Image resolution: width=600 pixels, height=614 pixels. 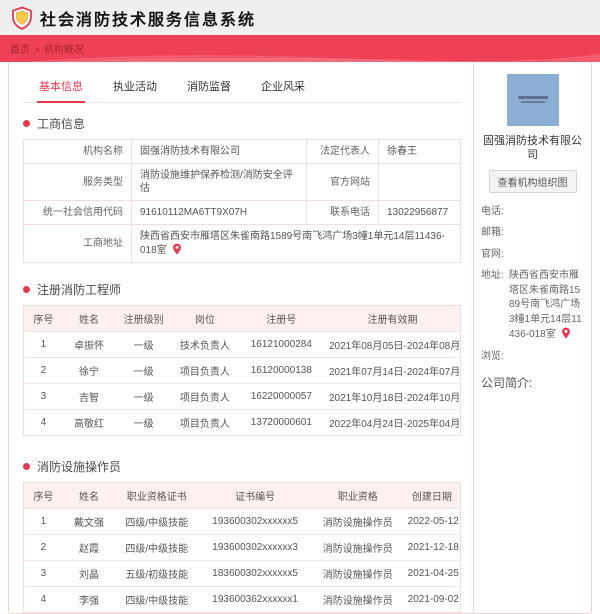 What do you see at coordinates (89, 396) in the screenshot?
I see `table-cell: 吉智` at bounding box center [89, 396].